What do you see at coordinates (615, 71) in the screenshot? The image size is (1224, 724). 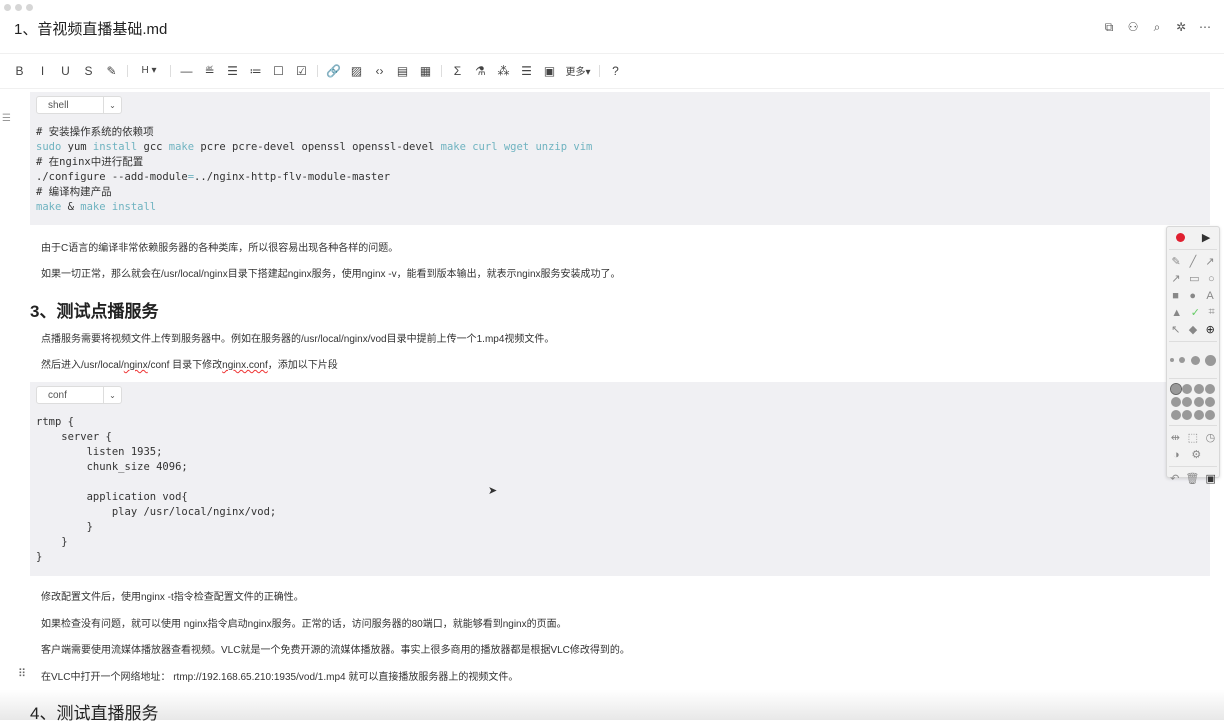 I see `help-button: ?` at bounding box center [615, 71].